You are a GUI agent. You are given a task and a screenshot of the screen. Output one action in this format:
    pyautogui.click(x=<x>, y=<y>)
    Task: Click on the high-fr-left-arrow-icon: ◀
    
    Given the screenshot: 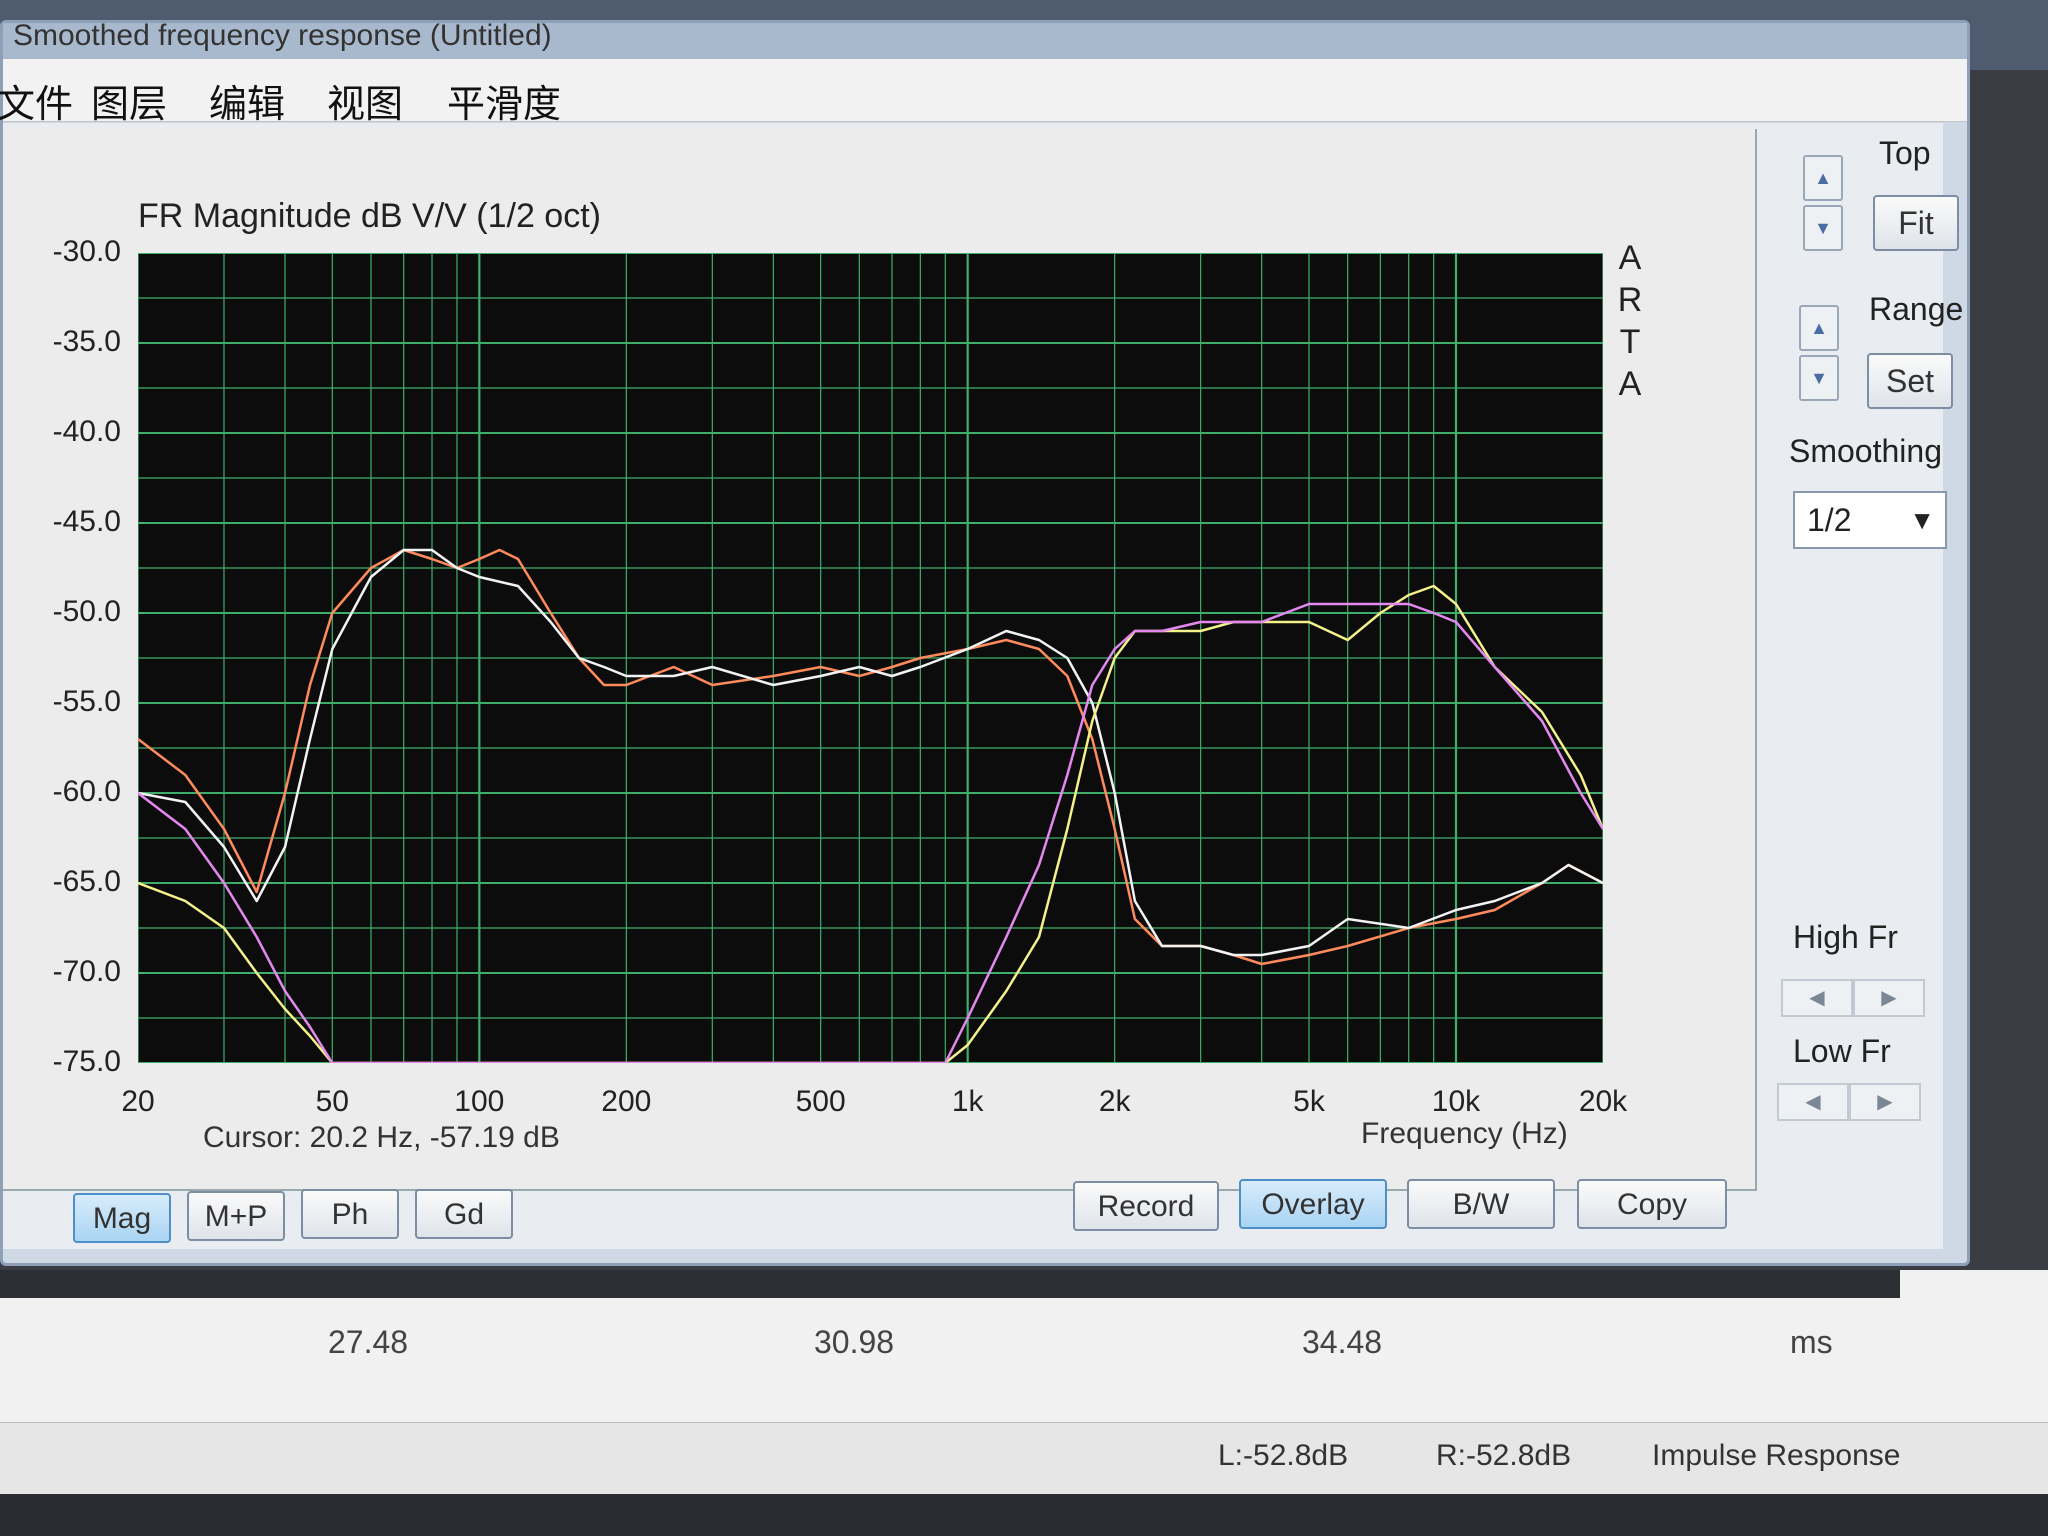 What is the action you would take?
    pyautogui.click(x=1817, y=998)
    